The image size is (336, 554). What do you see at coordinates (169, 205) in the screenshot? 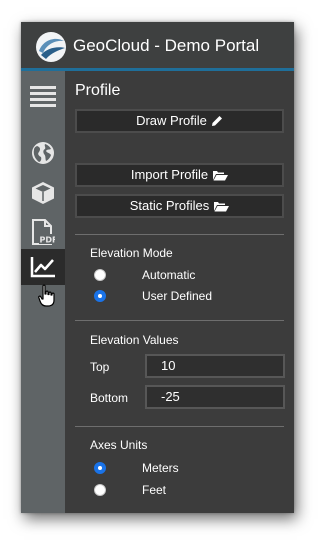
I see `static-profiles-label: Static Profiles` at bounding box center [169, 205].